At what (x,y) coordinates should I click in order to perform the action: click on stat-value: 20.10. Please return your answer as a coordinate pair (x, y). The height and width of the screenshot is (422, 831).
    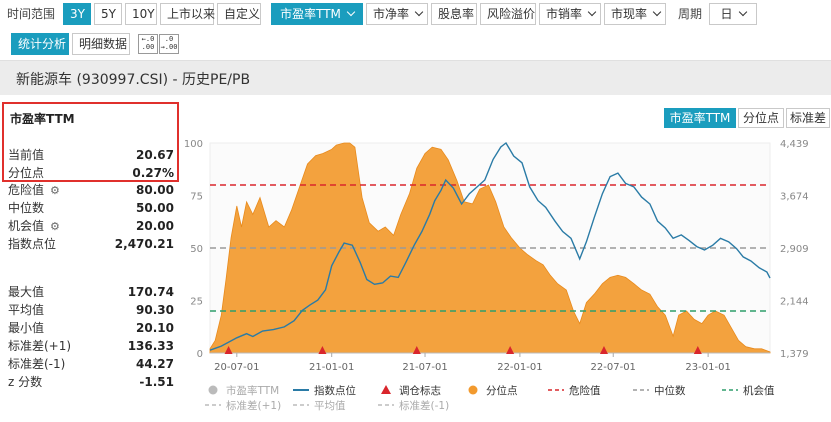
    Looking at the image, I should click on (155, 328).